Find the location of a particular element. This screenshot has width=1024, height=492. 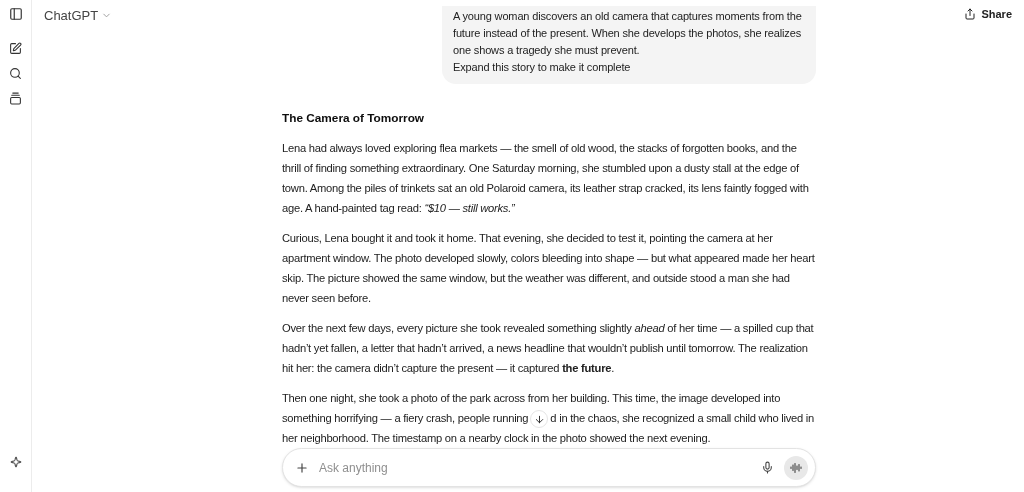

arrow-down-icon is located at coordinates (539, 419).